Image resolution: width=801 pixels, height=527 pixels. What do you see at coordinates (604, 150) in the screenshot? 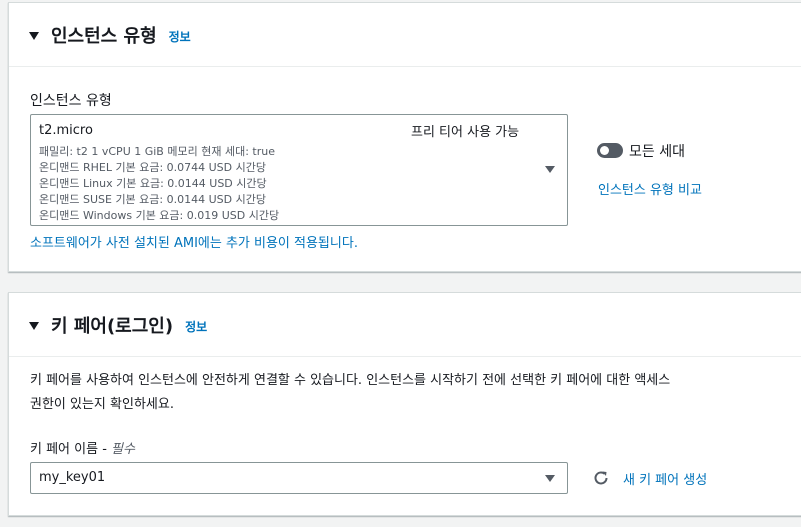
I see `toggle-knob` at bounding box center [604, 150].